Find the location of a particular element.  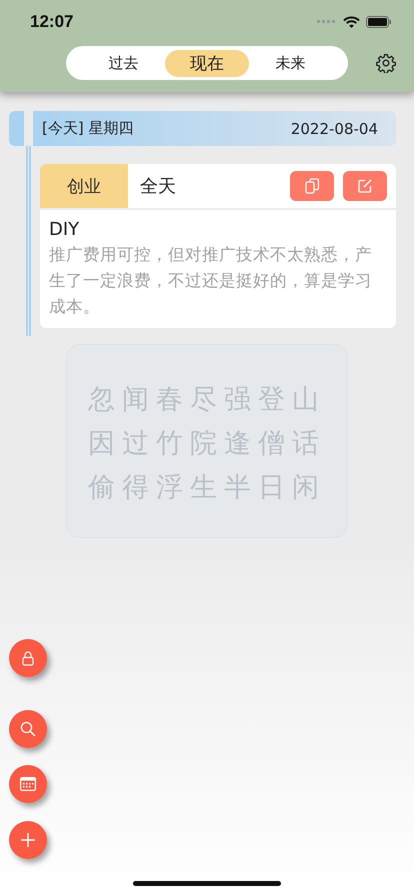

lock-icon is located at coordinates (28, 658).